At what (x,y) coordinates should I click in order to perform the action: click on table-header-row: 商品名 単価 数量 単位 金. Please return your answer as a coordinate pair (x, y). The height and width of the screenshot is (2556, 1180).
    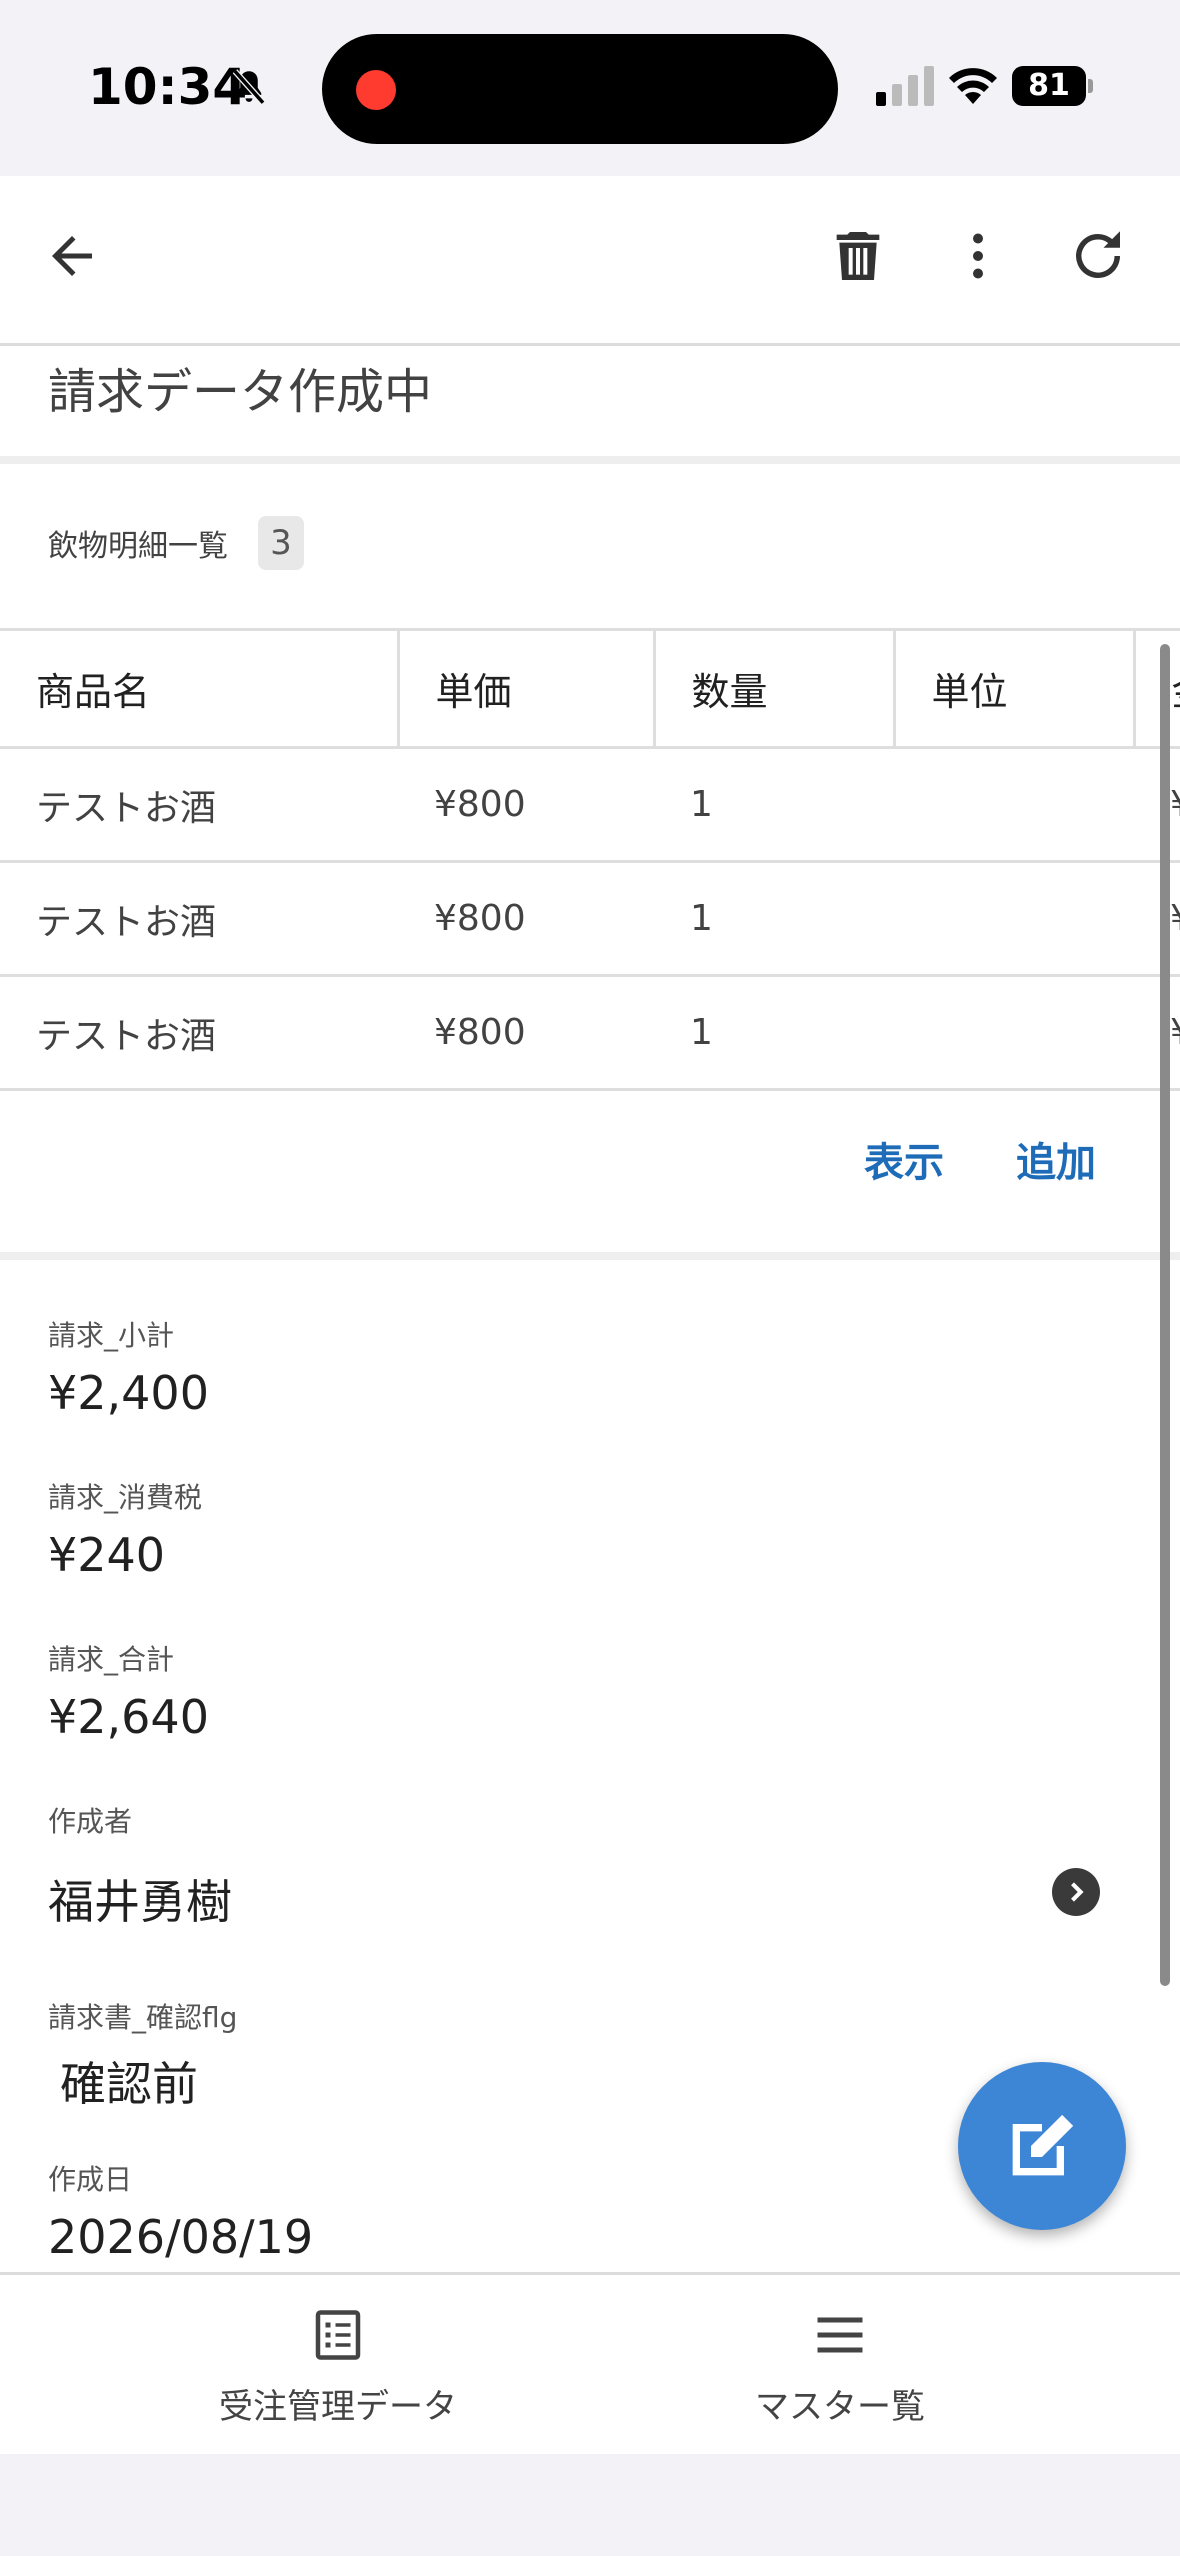
    Looking at the image, I should click on (590, 688).